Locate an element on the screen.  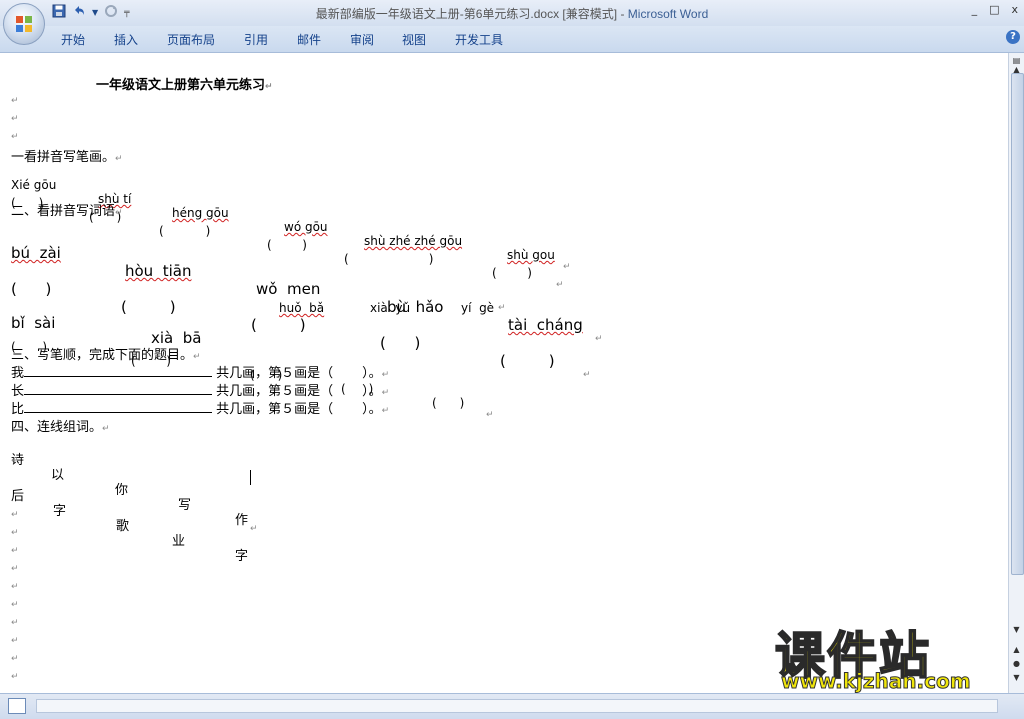
draft-view-icon is located at coordinates (17, 706).